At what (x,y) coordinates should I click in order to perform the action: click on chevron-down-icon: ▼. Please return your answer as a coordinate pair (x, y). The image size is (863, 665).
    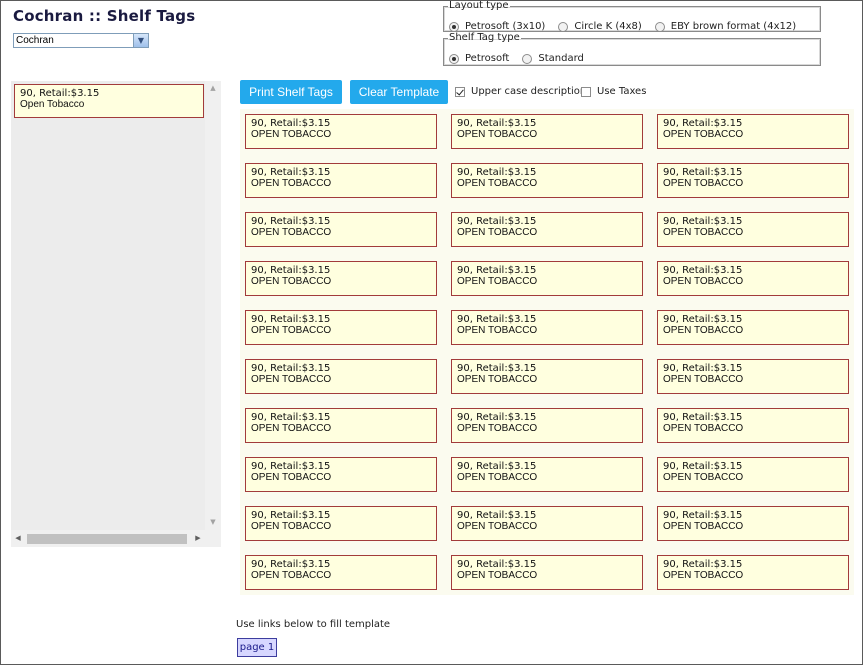
    Looking at the image, I should click on (140, 40).